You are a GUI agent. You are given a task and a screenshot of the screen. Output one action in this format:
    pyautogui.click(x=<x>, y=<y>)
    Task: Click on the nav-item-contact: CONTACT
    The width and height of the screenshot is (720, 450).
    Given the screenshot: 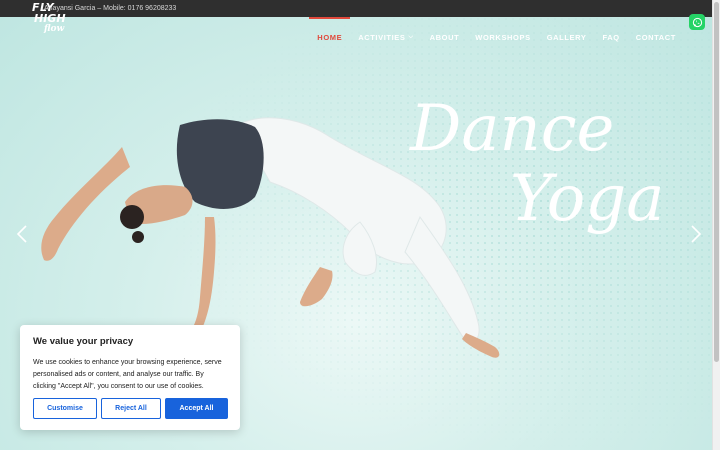 What is the action you would take?
    pyautogui.click(x=656, y=37)
    